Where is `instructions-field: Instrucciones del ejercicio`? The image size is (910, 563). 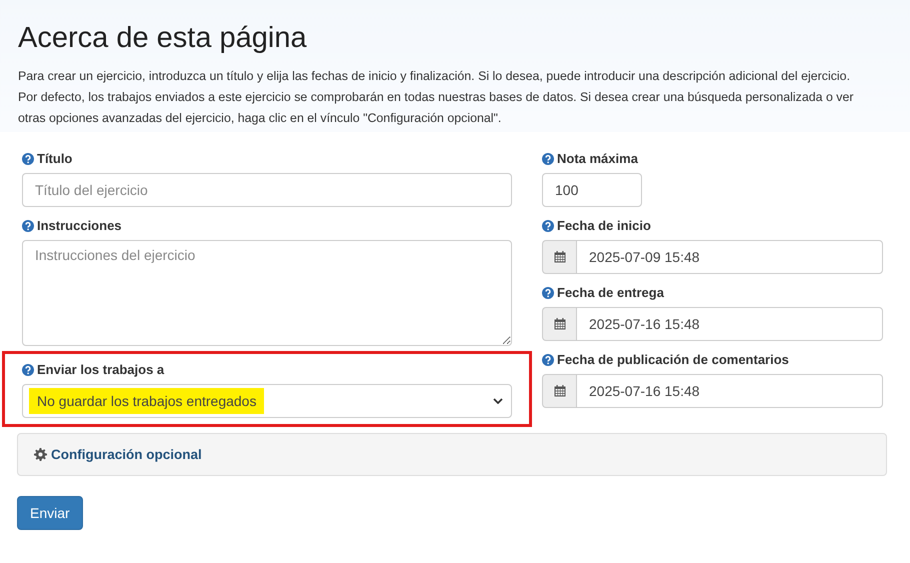 instructions-field: Instrucciones del ejercicio is located at coordinates (267, 293).